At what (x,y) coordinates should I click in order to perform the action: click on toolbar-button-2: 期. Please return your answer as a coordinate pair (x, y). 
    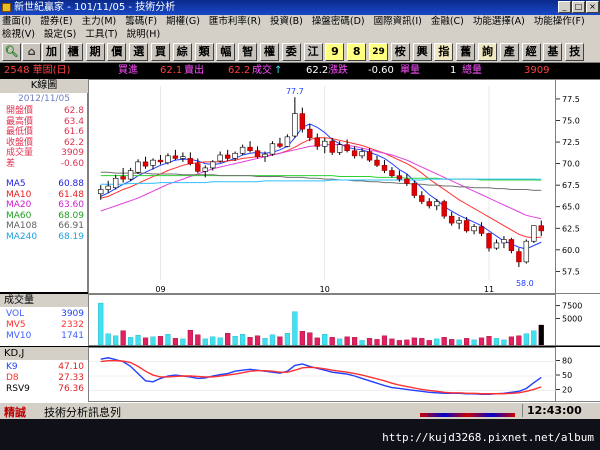
    Looking at the image, I should click on (95, 52).